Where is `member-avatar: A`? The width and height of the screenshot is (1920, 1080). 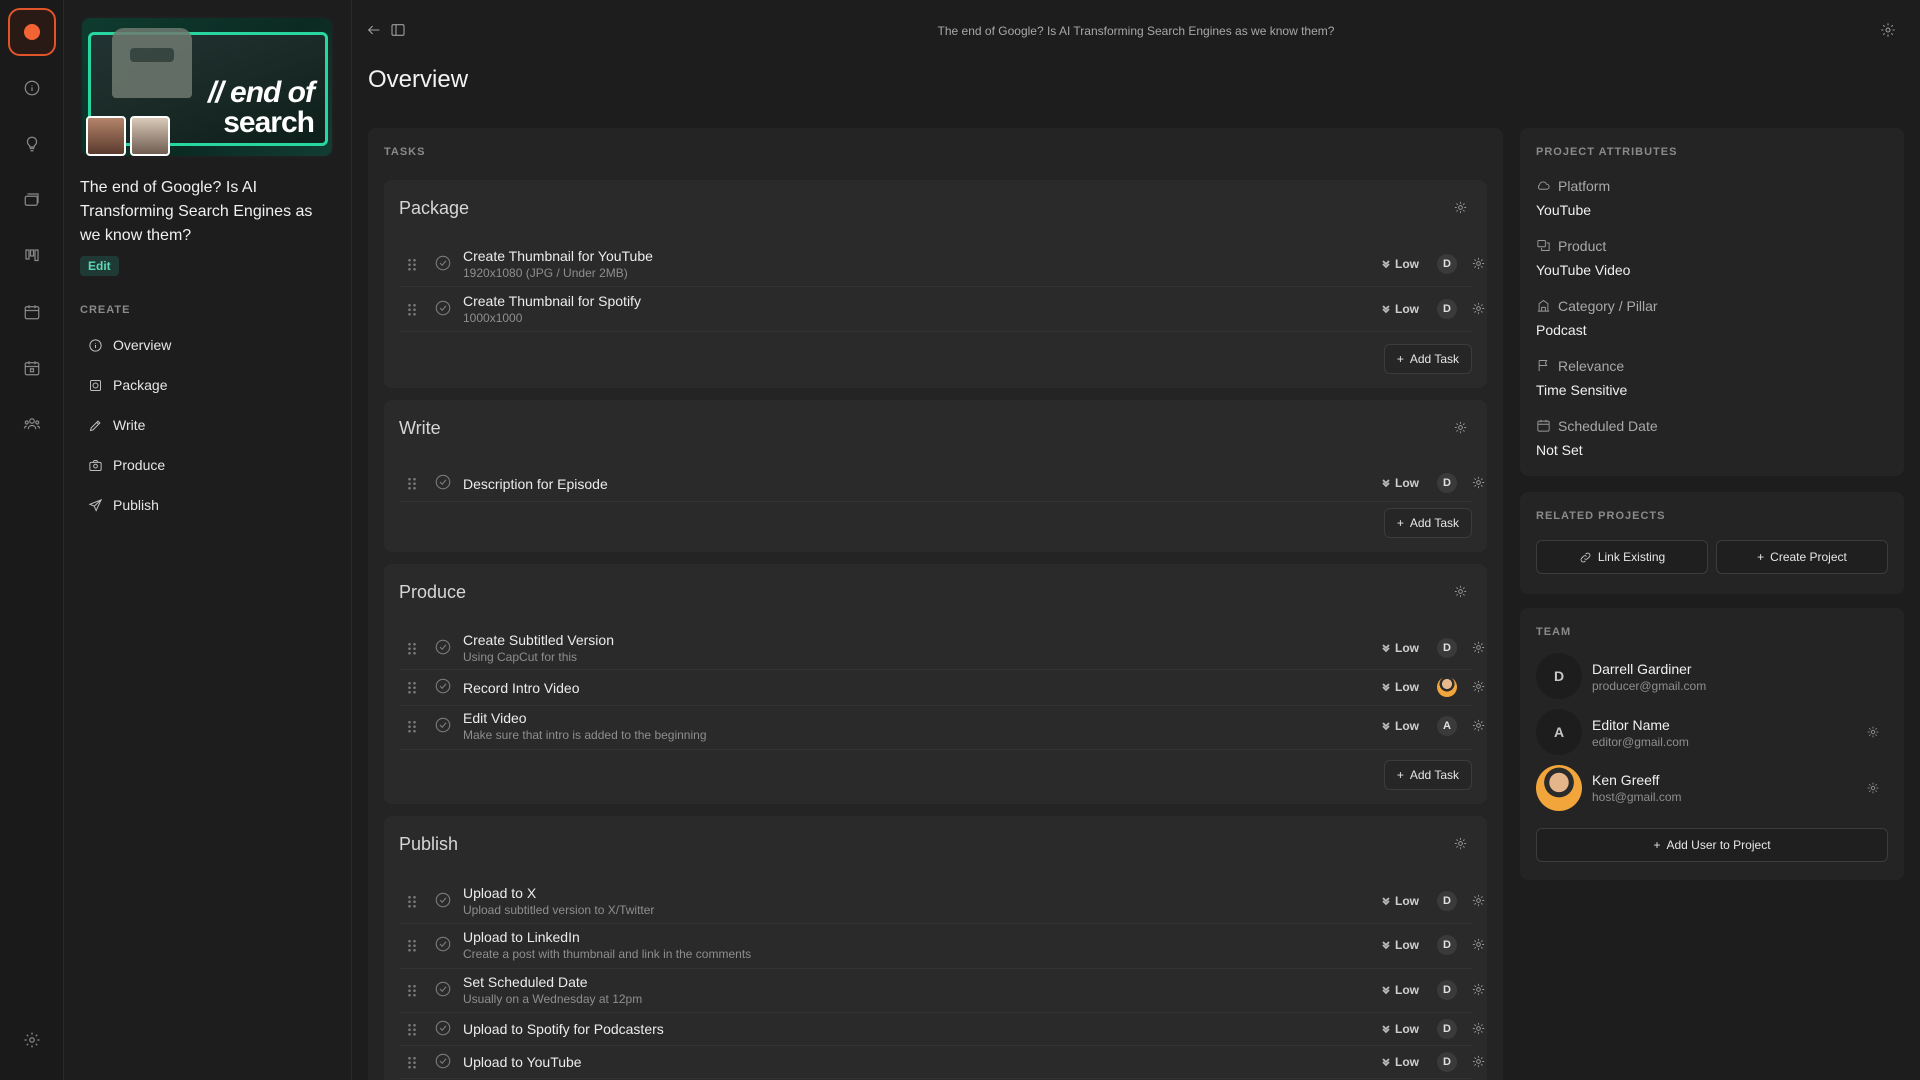 member-avatar: A is located at coordinates (1559, 732).